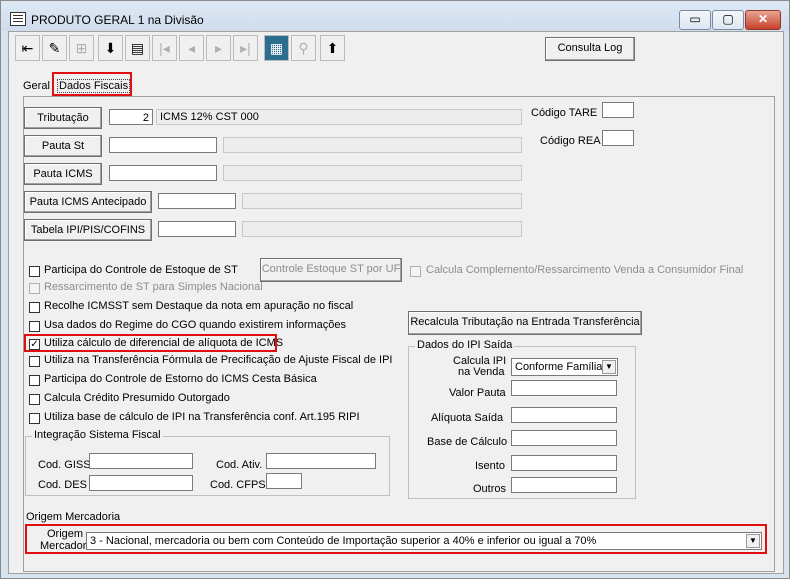  Describe the element at coordinates (564, 438) in the screenshot. I see `base-calculo-input` at that location.